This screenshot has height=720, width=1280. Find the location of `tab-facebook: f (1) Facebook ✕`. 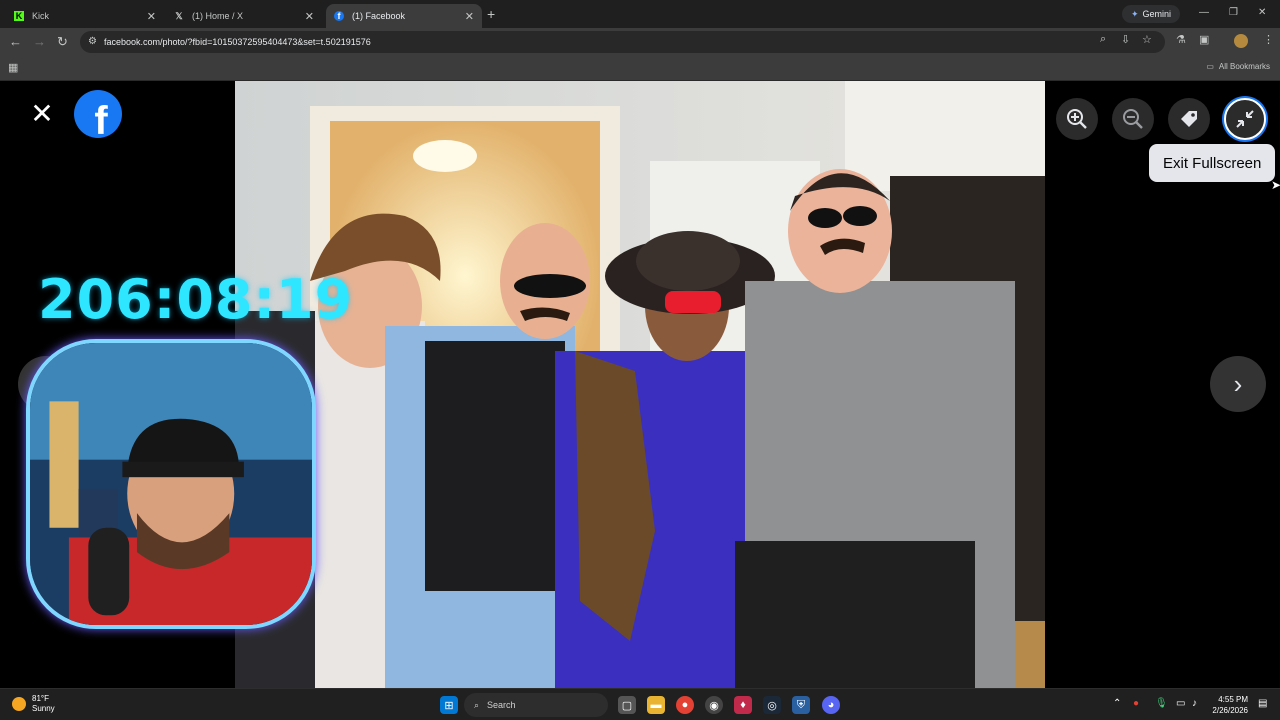

tab-facebook: f (1) Facebook ✕ is located at coordinates (404, 16).